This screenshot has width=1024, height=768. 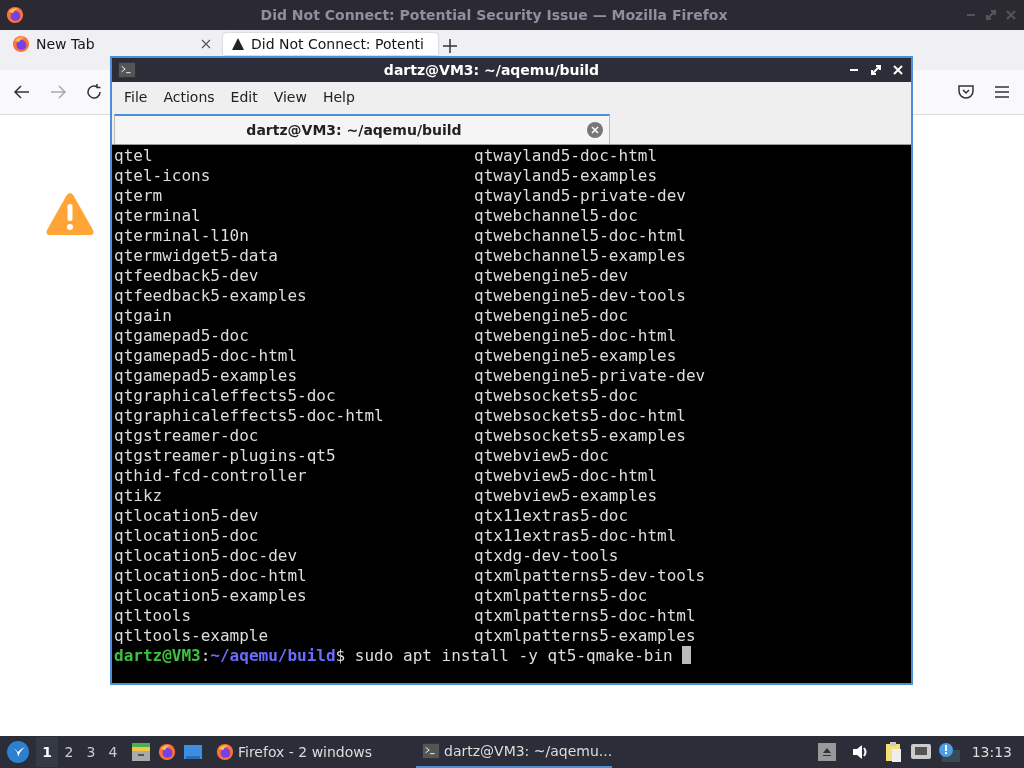 What do you see at coordinates (211, 576) in the screenshot?
I see `package-name: qtlocation5-doc-html` at bounding box center [211, 576].